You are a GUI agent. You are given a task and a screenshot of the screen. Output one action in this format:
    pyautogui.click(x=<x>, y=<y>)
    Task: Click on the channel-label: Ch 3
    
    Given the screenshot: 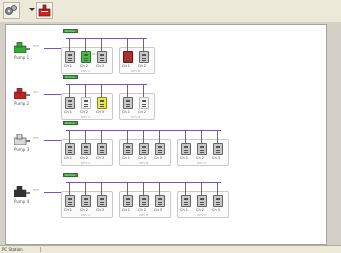 What is the action you would take?
    pyautogui.click(x=158, y=158)
    